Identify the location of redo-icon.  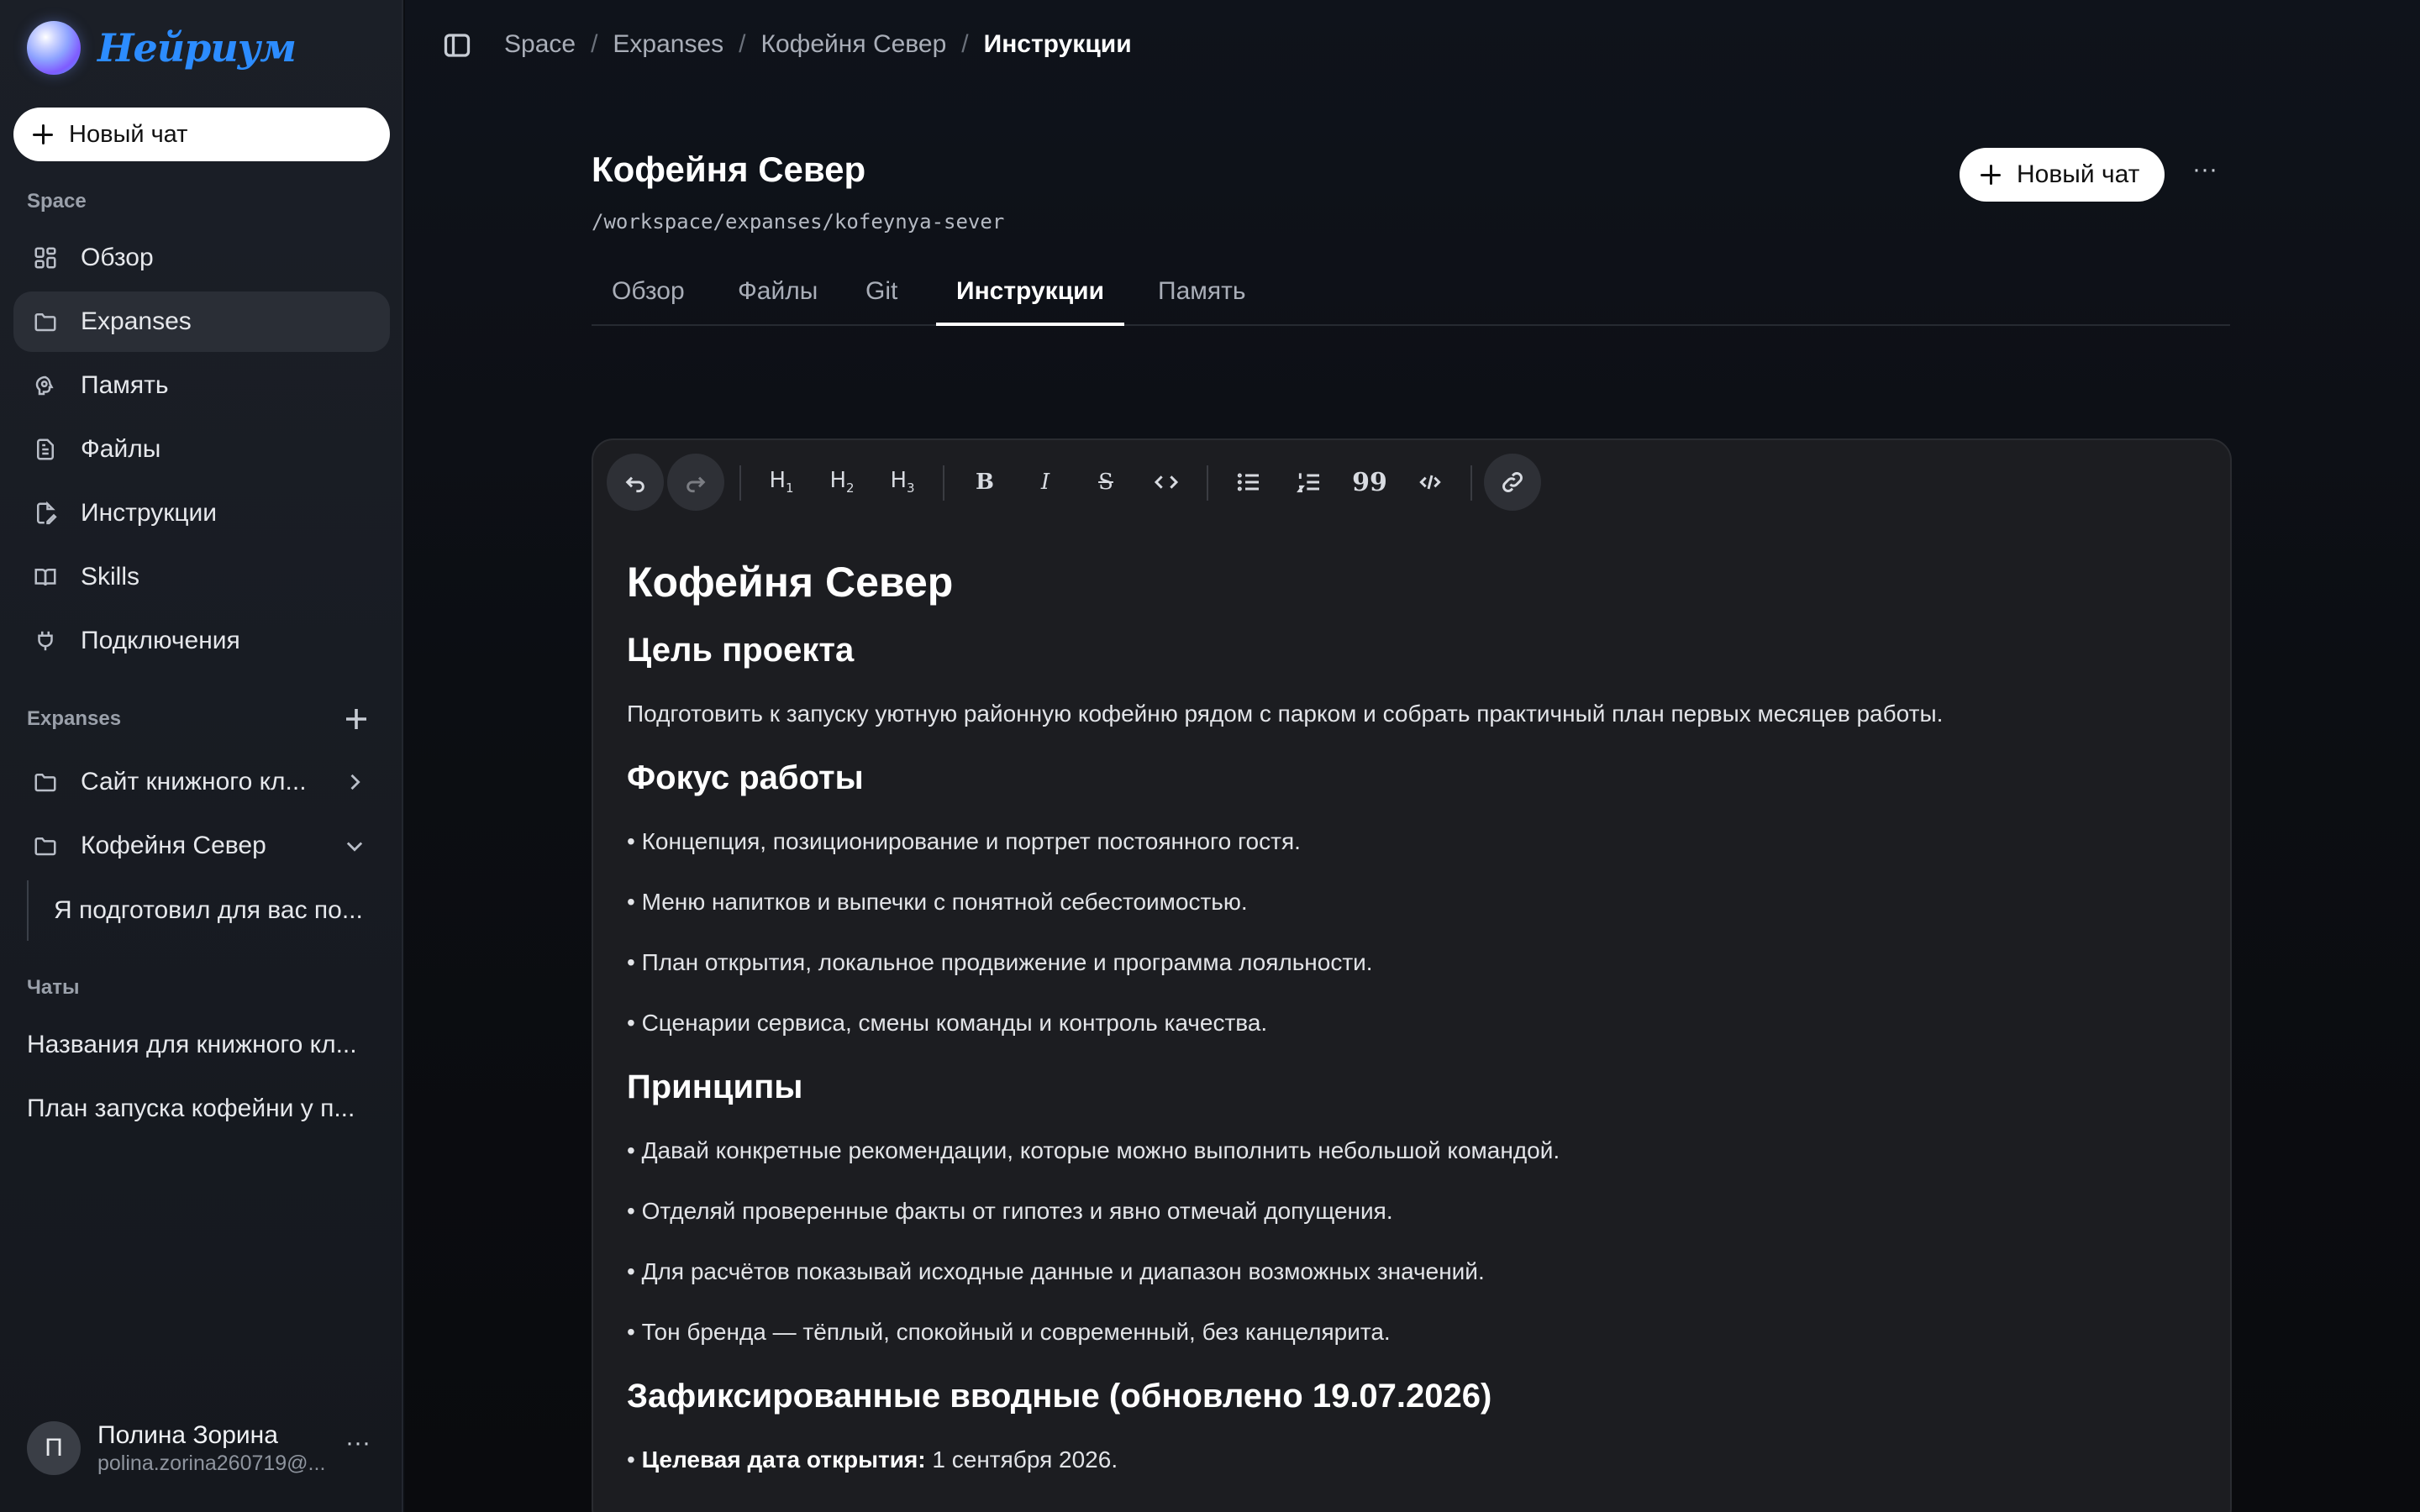
(696, 484).